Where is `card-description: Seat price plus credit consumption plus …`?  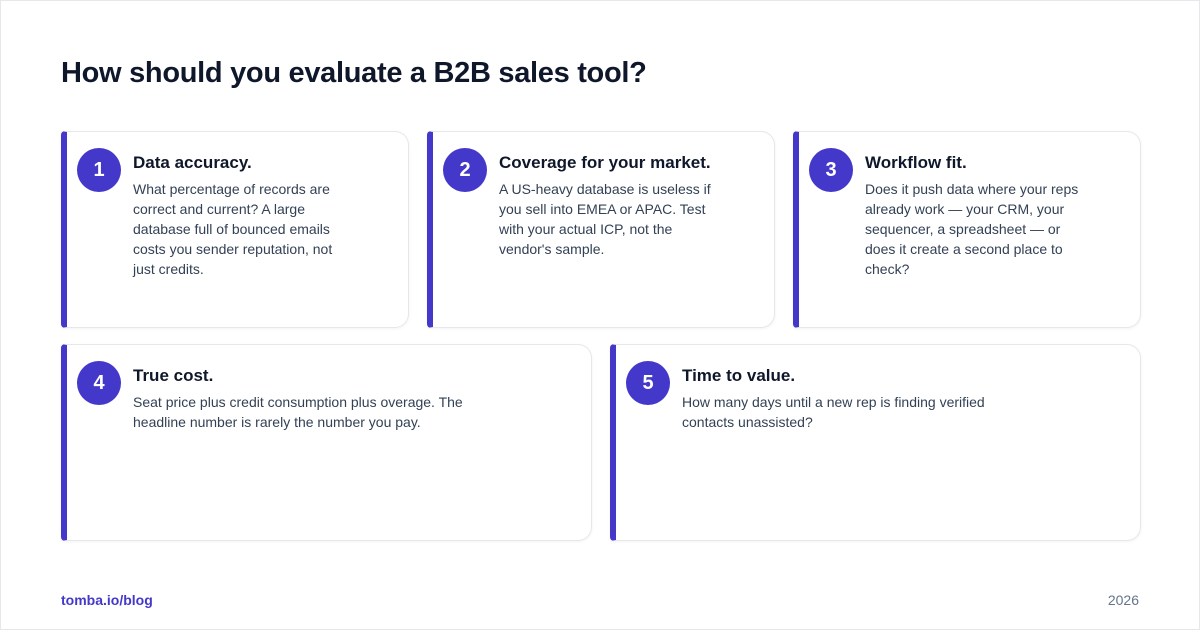 card-description: Seat price plus credit consumption plus … is located at coordinates (298, 412).